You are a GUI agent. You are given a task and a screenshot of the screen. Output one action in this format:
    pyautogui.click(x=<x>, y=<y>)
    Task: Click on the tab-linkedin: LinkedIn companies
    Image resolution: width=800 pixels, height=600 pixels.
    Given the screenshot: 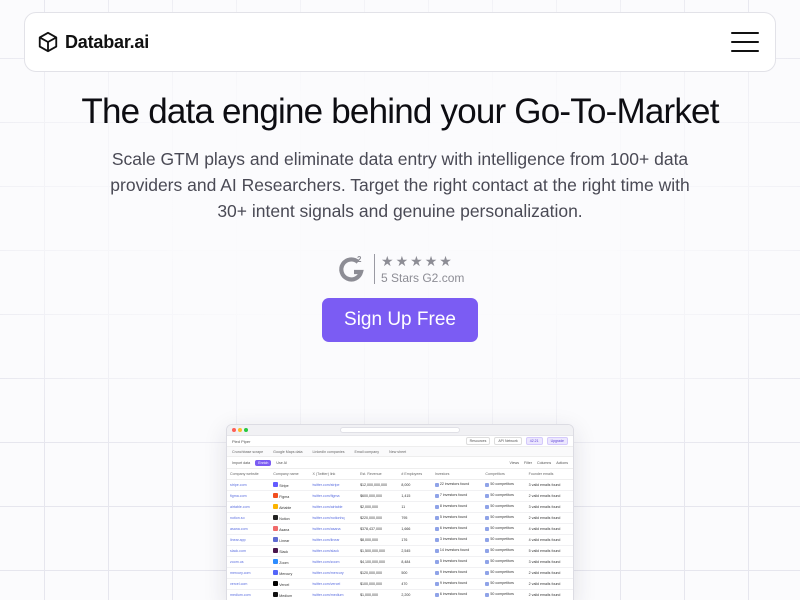 What is the action you would take?
    pyautogui.click(x=329, y=452)
    